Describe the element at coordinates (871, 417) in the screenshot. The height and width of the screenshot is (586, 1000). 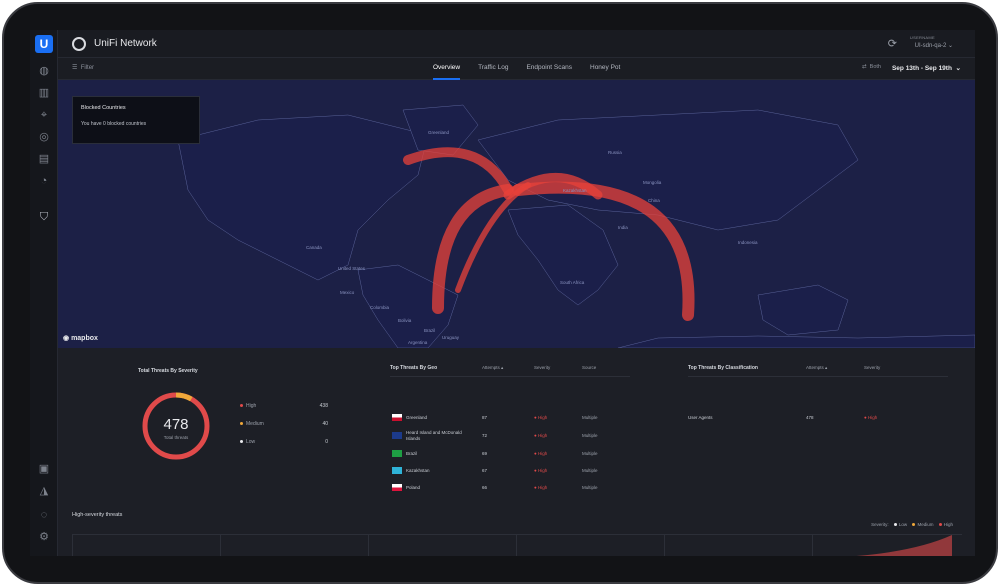
I see `class-row-severity: ● High` at that location.